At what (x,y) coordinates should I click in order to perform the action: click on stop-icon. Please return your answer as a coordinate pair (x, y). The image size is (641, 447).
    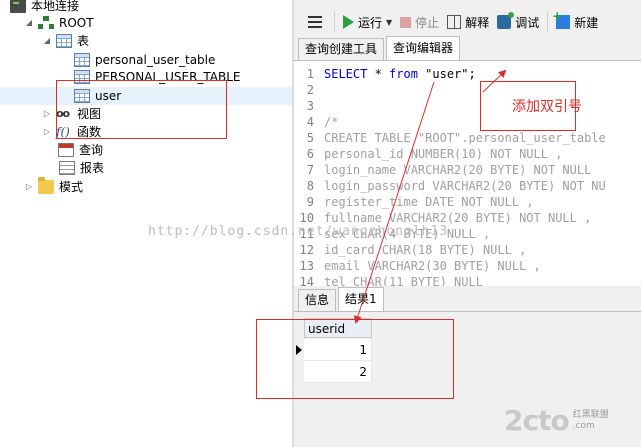
    Looking at the image, I should click on (406, 22).